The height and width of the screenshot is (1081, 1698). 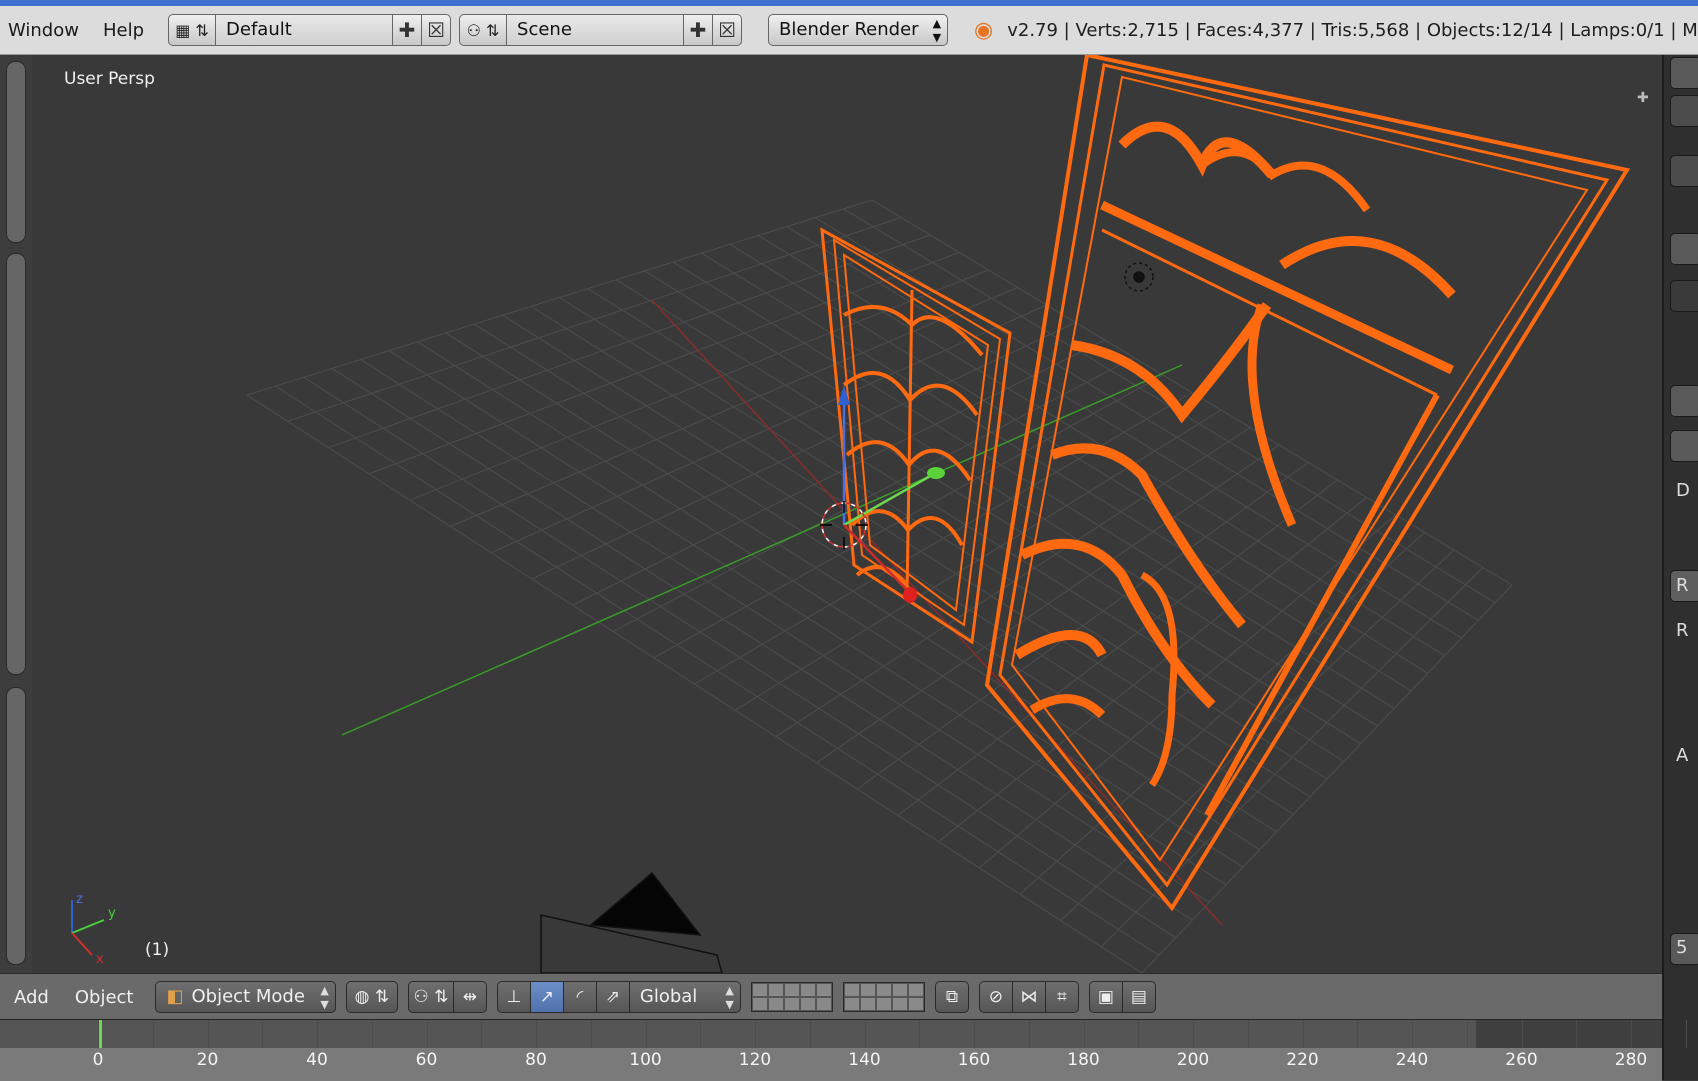 I want to click on render-panel-icon, so click(x=1684, y=401).